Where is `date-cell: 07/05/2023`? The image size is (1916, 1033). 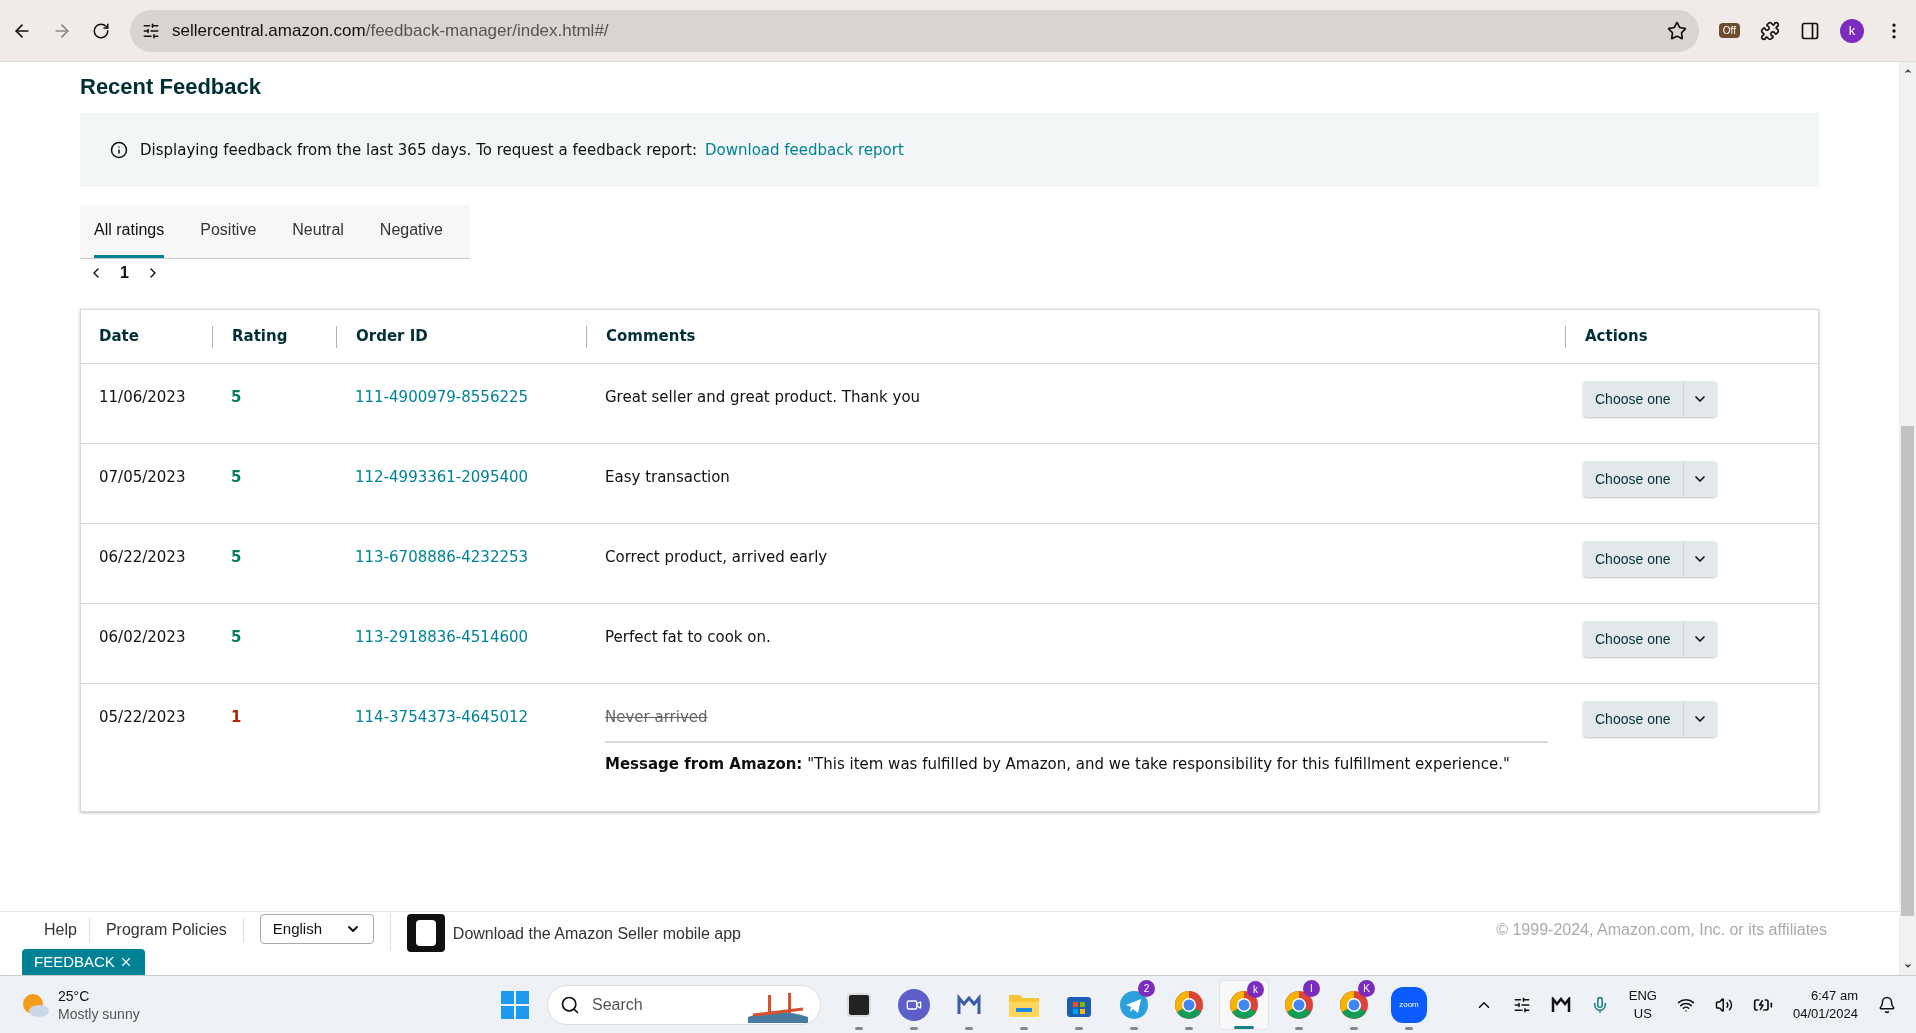 date-cell: 07/05/2023 is located at coordinates (142, 477).